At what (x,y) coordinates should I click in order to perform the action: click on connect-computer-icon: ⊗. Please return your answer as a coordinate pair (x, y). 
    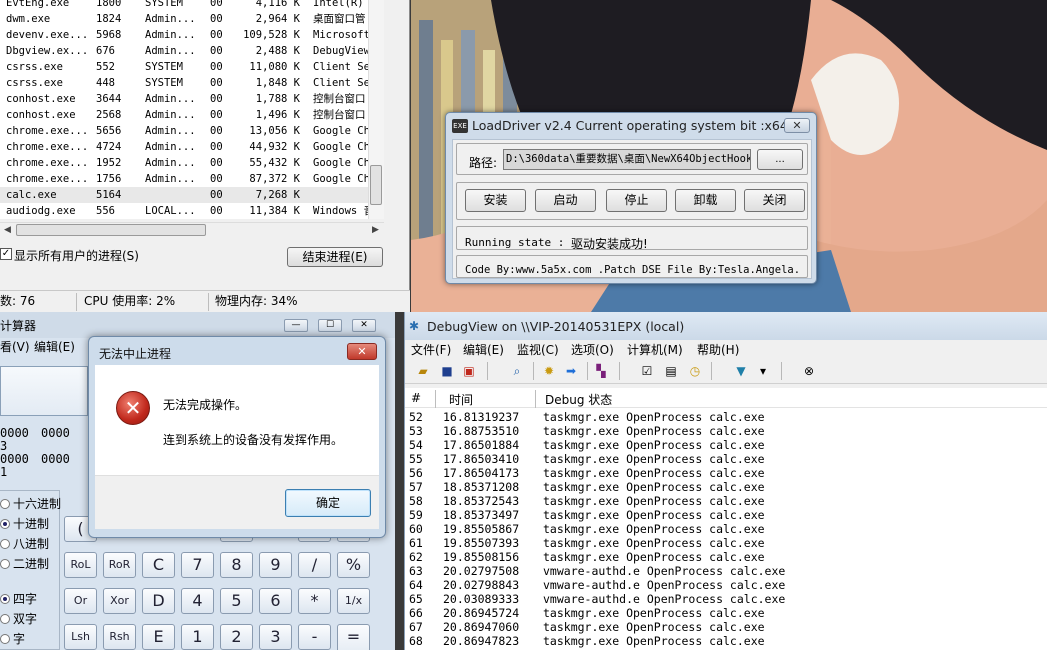
    Looking at the image, I should click on (809, 371).